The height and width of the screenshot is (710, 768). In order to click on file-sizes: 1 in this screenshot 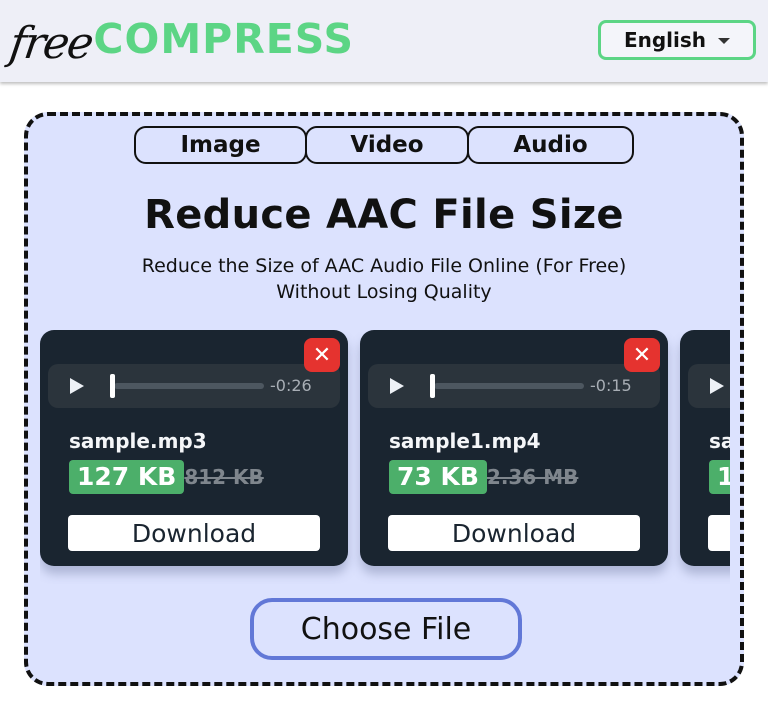, I will do `click(719, 477)`.